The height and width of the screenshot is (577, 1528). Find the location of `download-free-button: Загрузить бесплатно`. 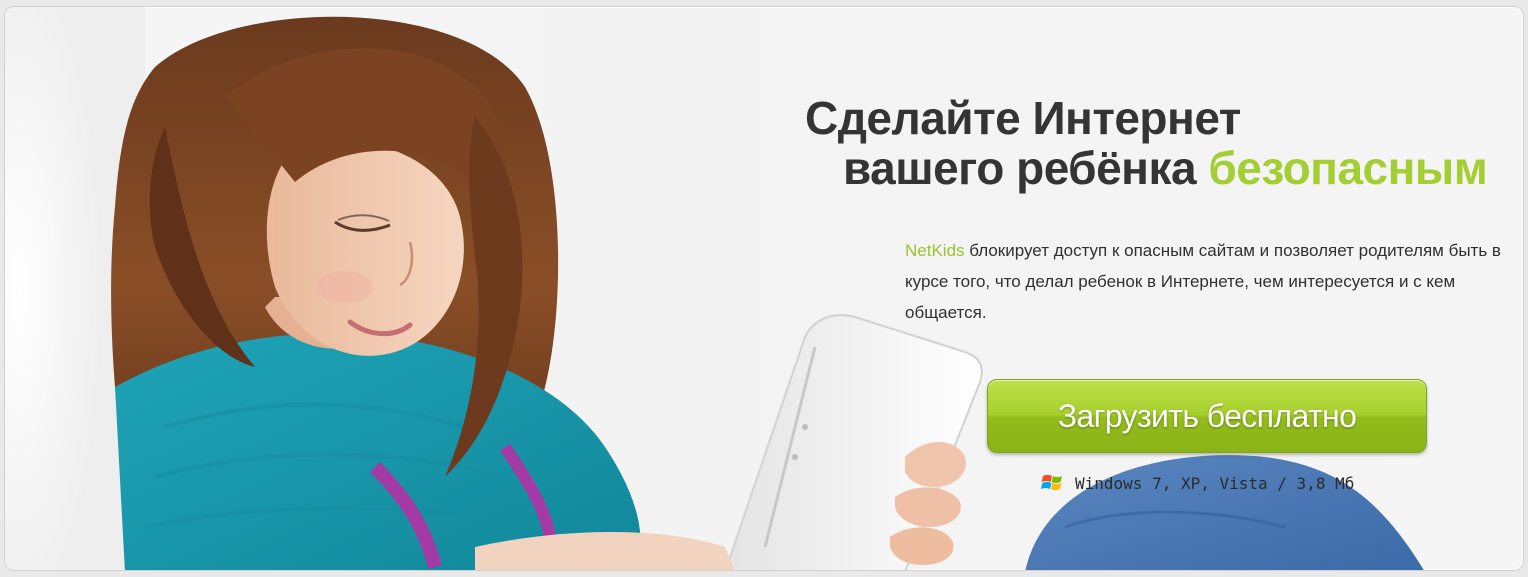

download-free-button: Загрузить бесплатно is located at coordinates (1207, 416).